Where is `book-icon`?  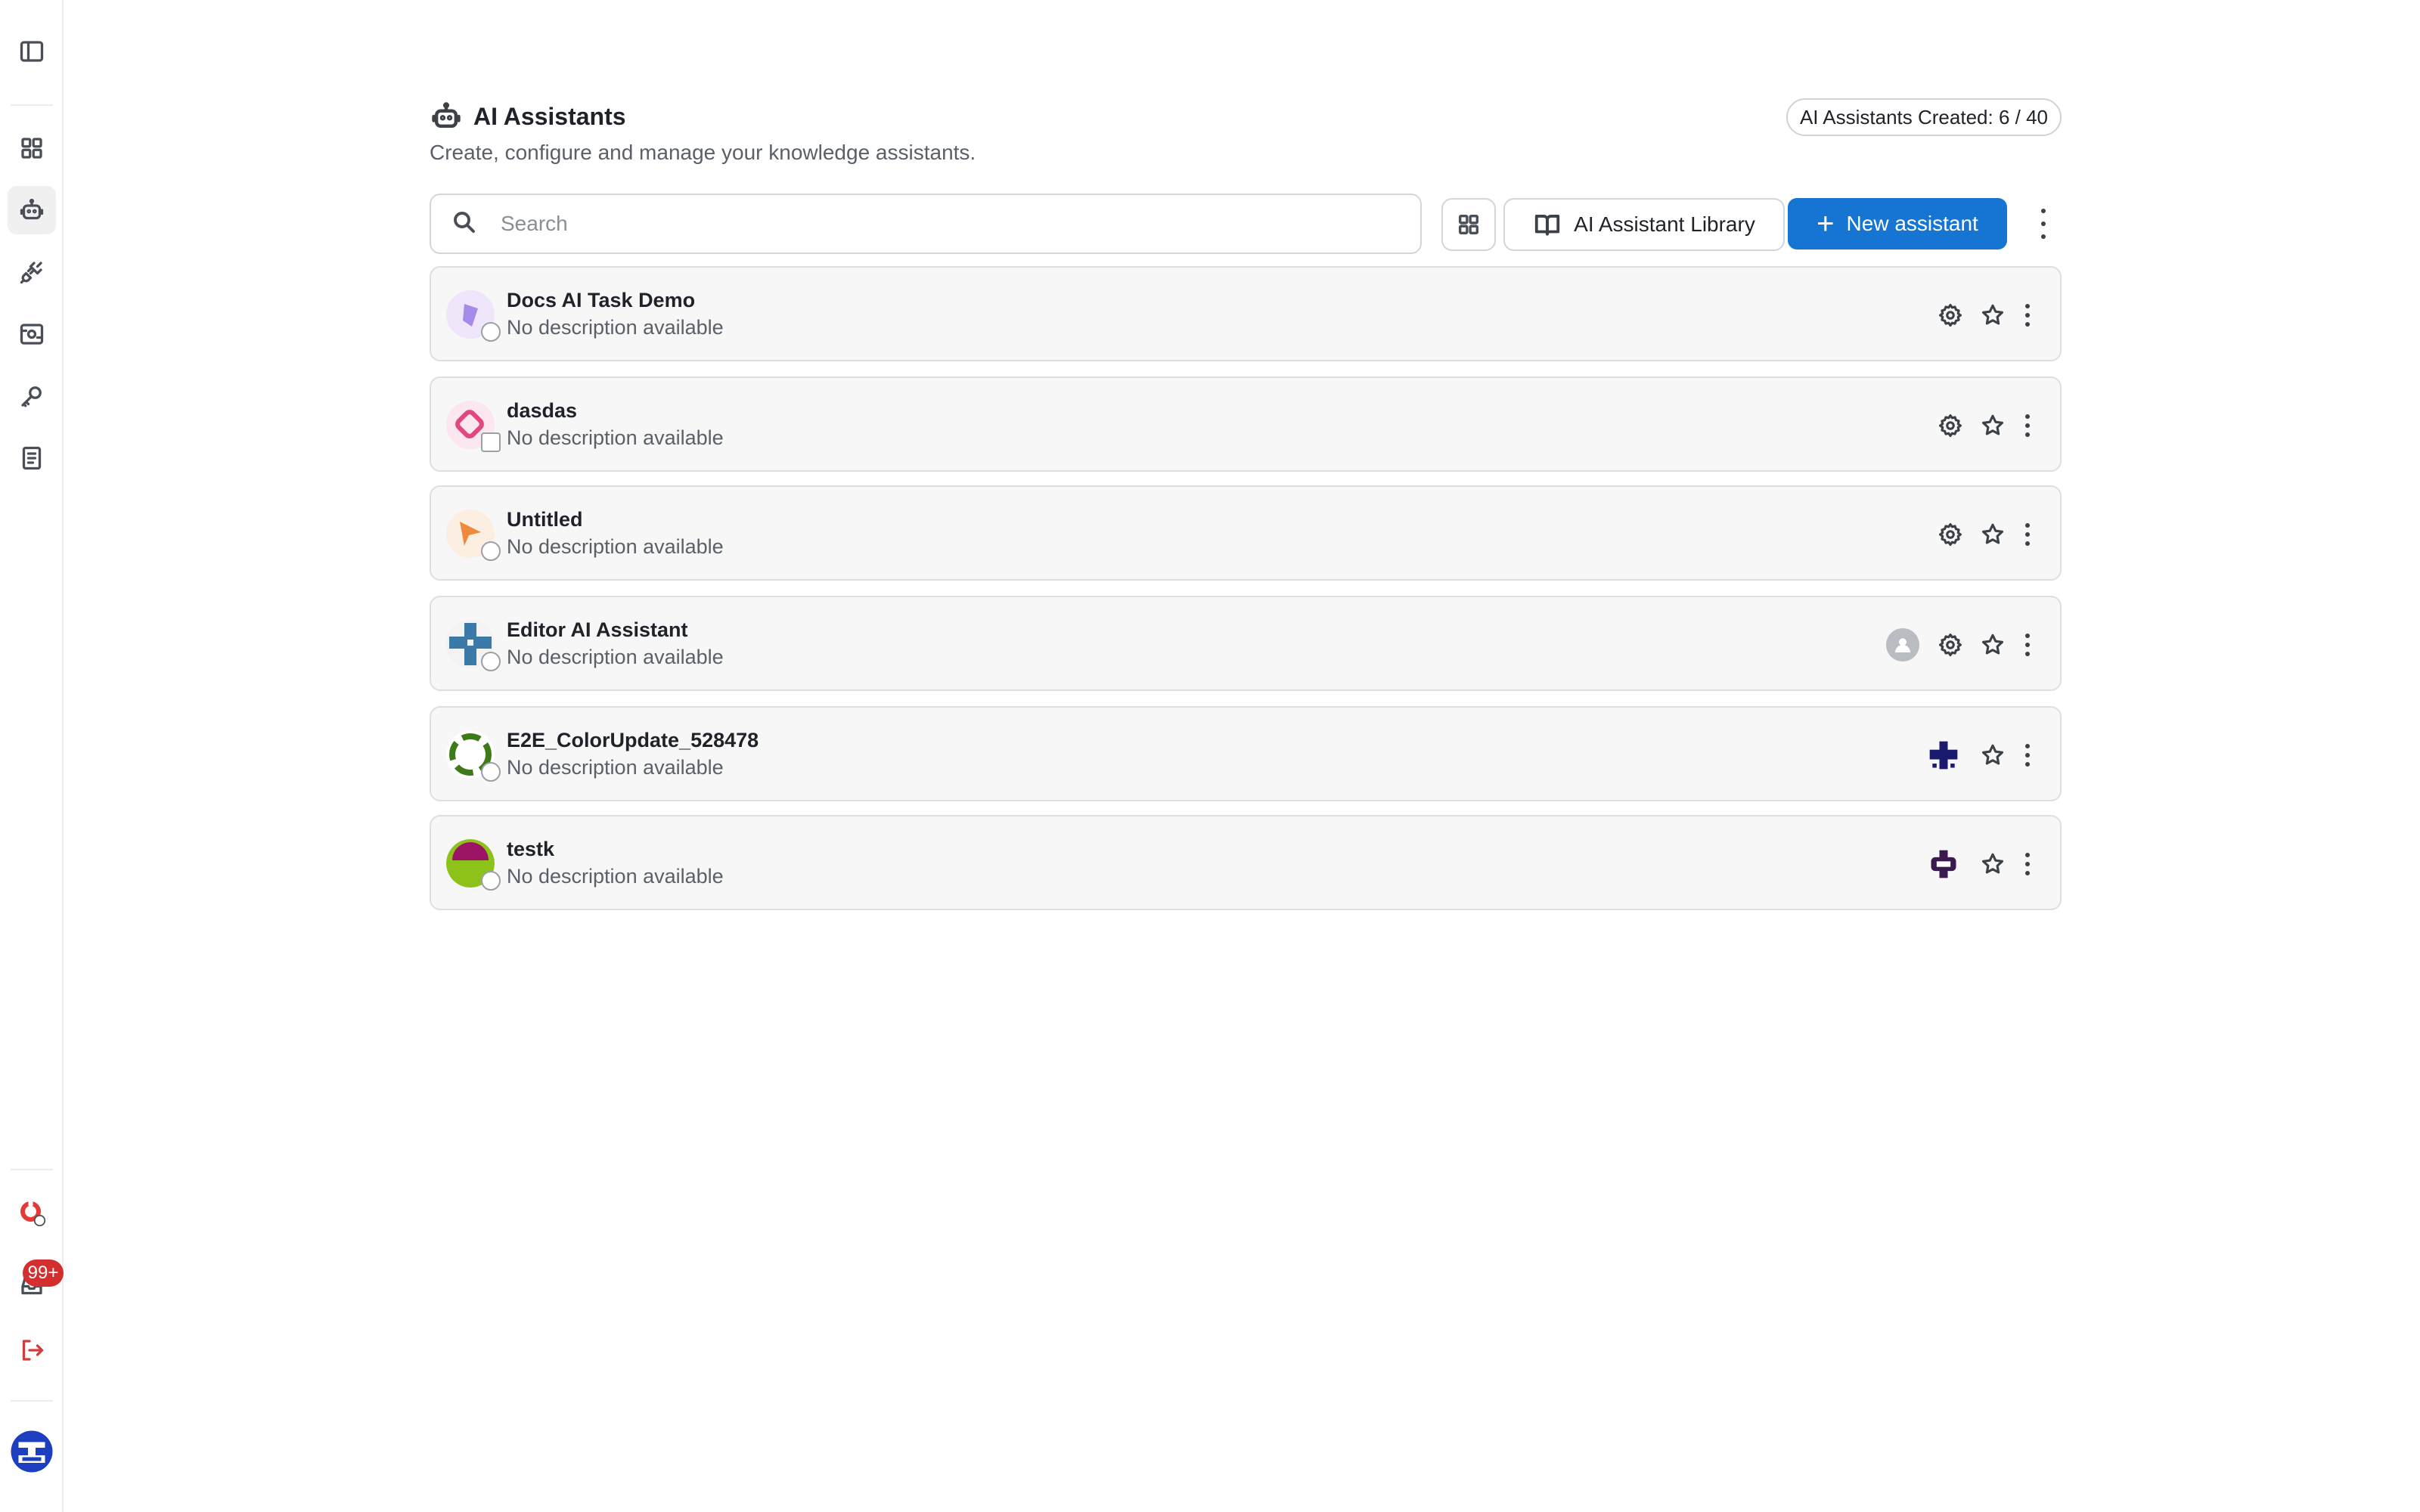
book-icon is located at coordinates (32, 458).